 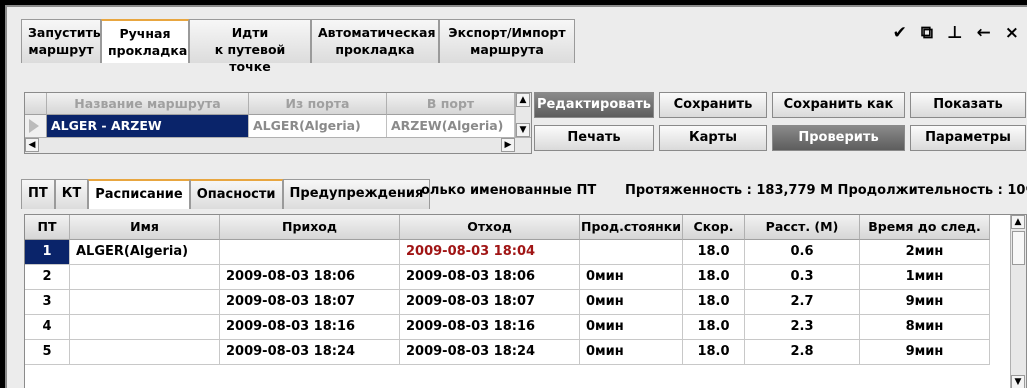 What do you see at coordinates (490, 327) in the screenshot?
I see `cell-departure: 2009-08-03 18:16` at bounding box center [490, 327].